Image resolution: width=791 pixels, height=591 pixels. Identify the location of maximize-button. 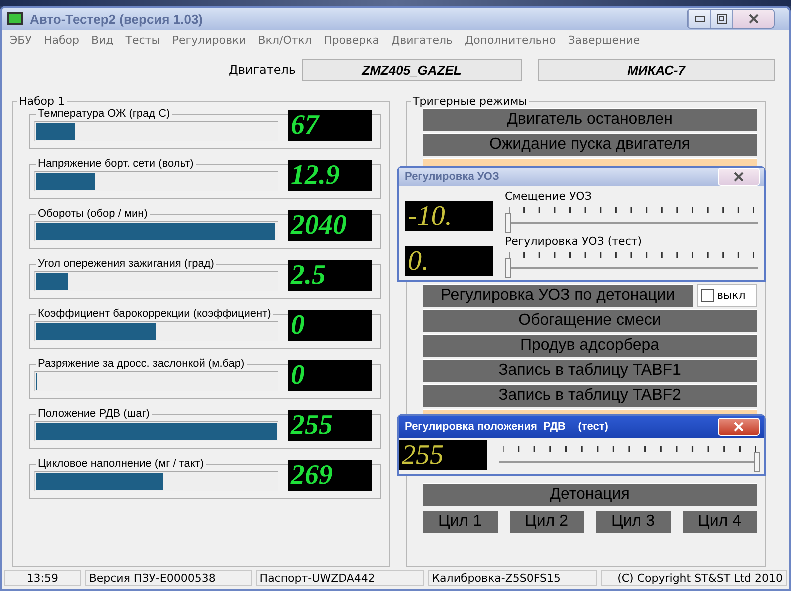
(721, 19).